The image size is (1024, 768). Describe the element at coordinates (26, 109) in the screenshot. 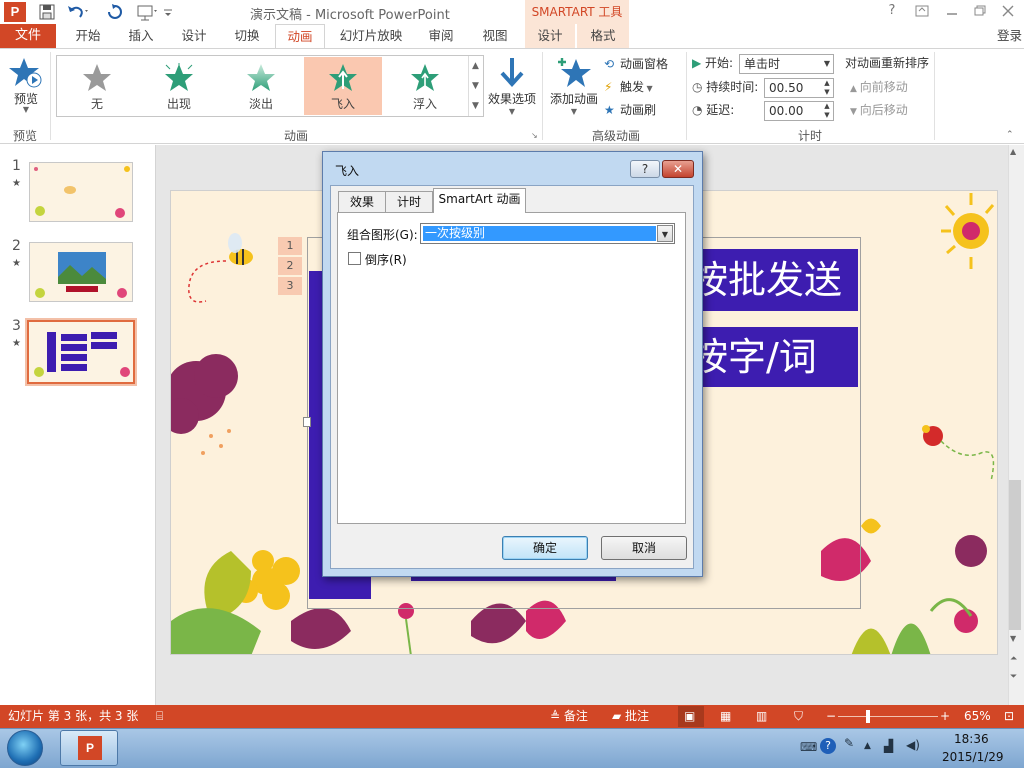

I see `preview-dropdown-icon: ▼` at that location.